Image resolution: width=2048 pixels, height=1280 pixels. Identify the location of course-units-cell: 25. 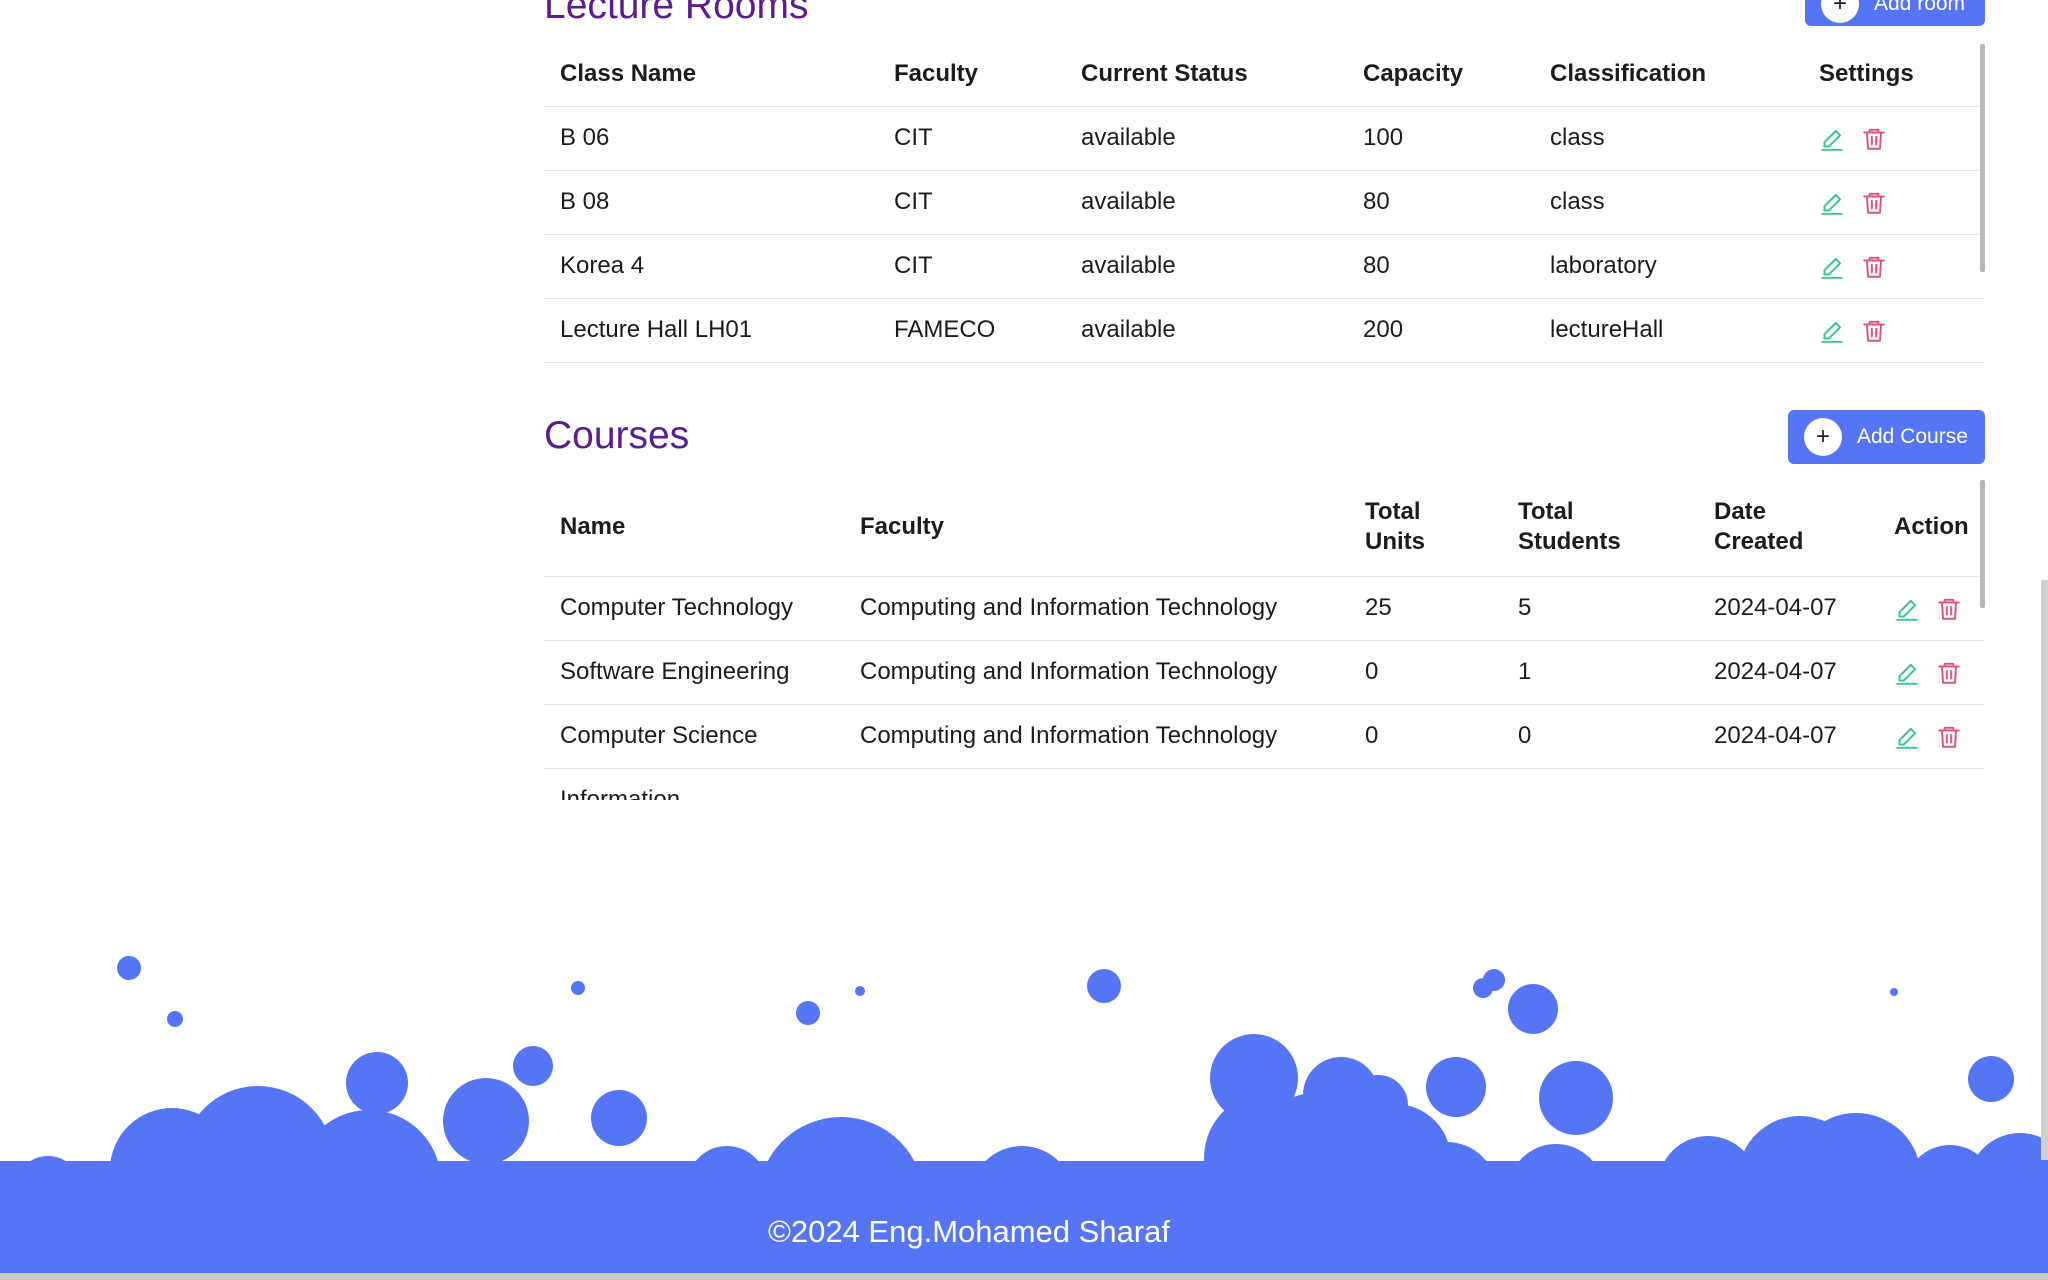
(1425, 607).